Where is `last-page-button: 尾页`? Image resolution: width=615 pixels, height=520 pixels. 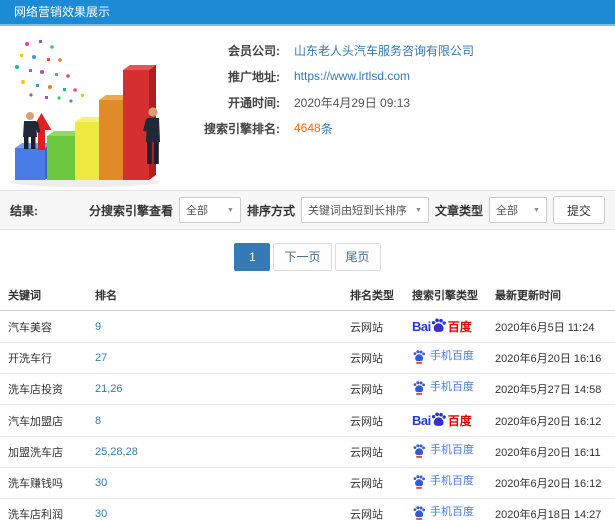 last-page-button: 尾页 is located at coordinates (357, 257).